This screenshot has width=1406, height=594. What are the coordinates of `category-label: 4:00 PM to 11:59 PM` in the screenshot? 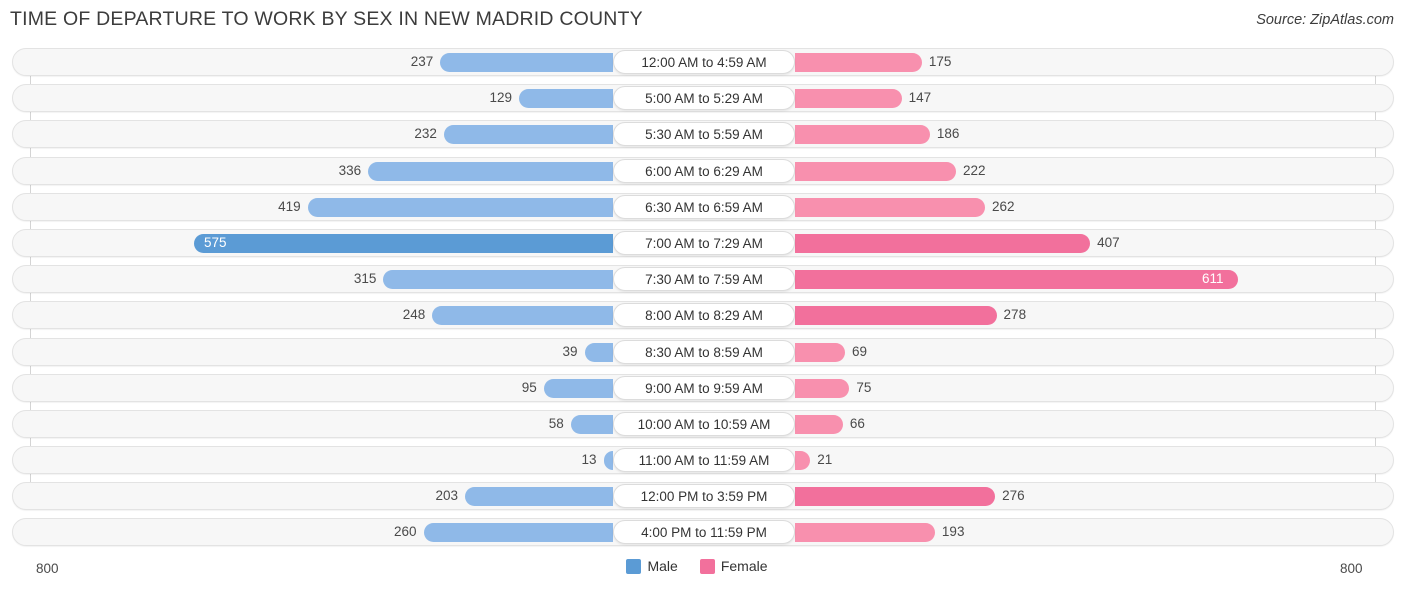 It's located at (704, 532).